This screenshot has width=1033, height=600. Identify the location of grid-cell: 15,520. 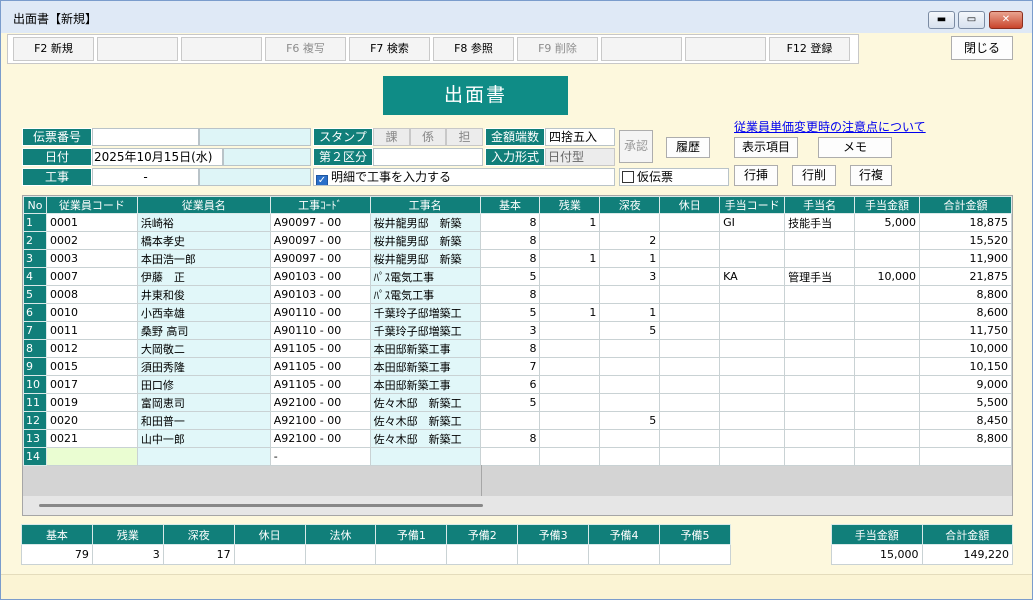
(965, 240).